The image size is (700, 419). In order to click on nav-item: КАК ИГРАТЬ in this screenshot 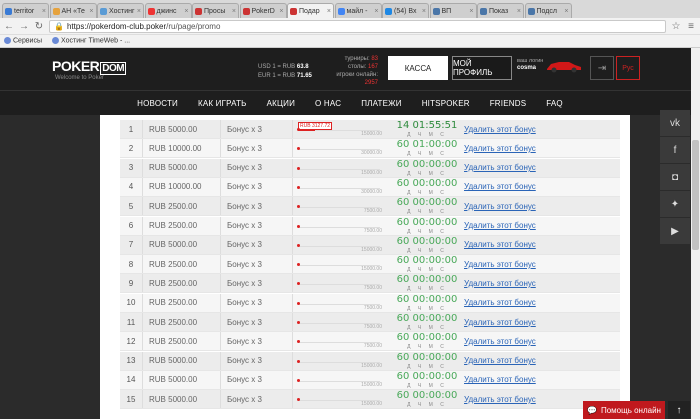, I will do `click(222, 103)`.